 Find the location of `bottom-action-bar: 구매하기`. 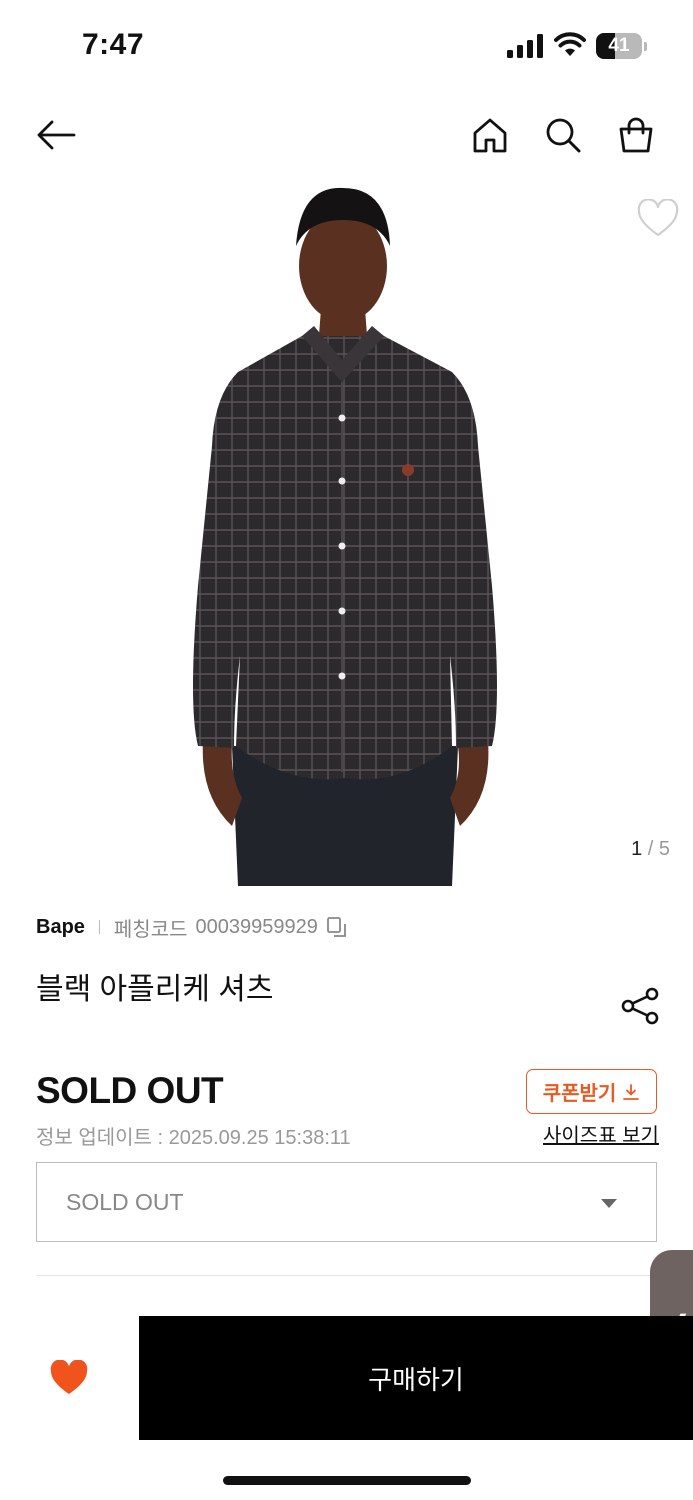

bottom-action-bar: 구매하기 is located at coordinates (346, 1378).